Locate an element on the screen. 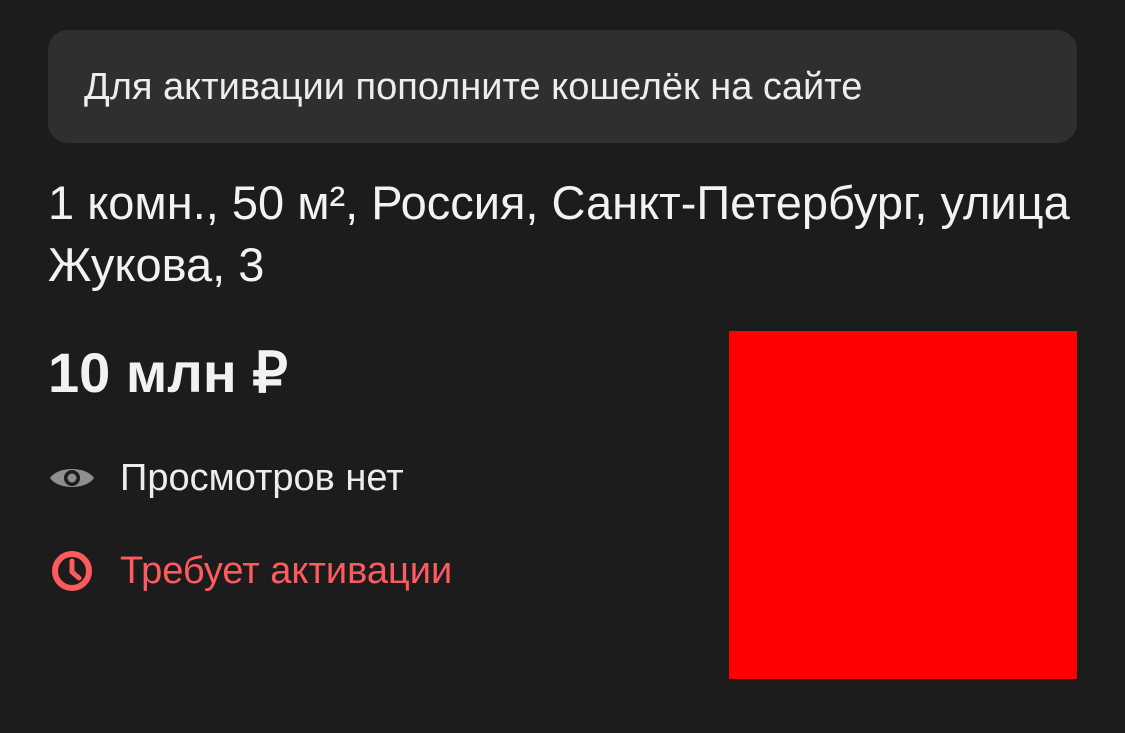 Image resolution: width=1125 pixels, height=733 pixels. listing-photo is located at coordinates (903, 505).